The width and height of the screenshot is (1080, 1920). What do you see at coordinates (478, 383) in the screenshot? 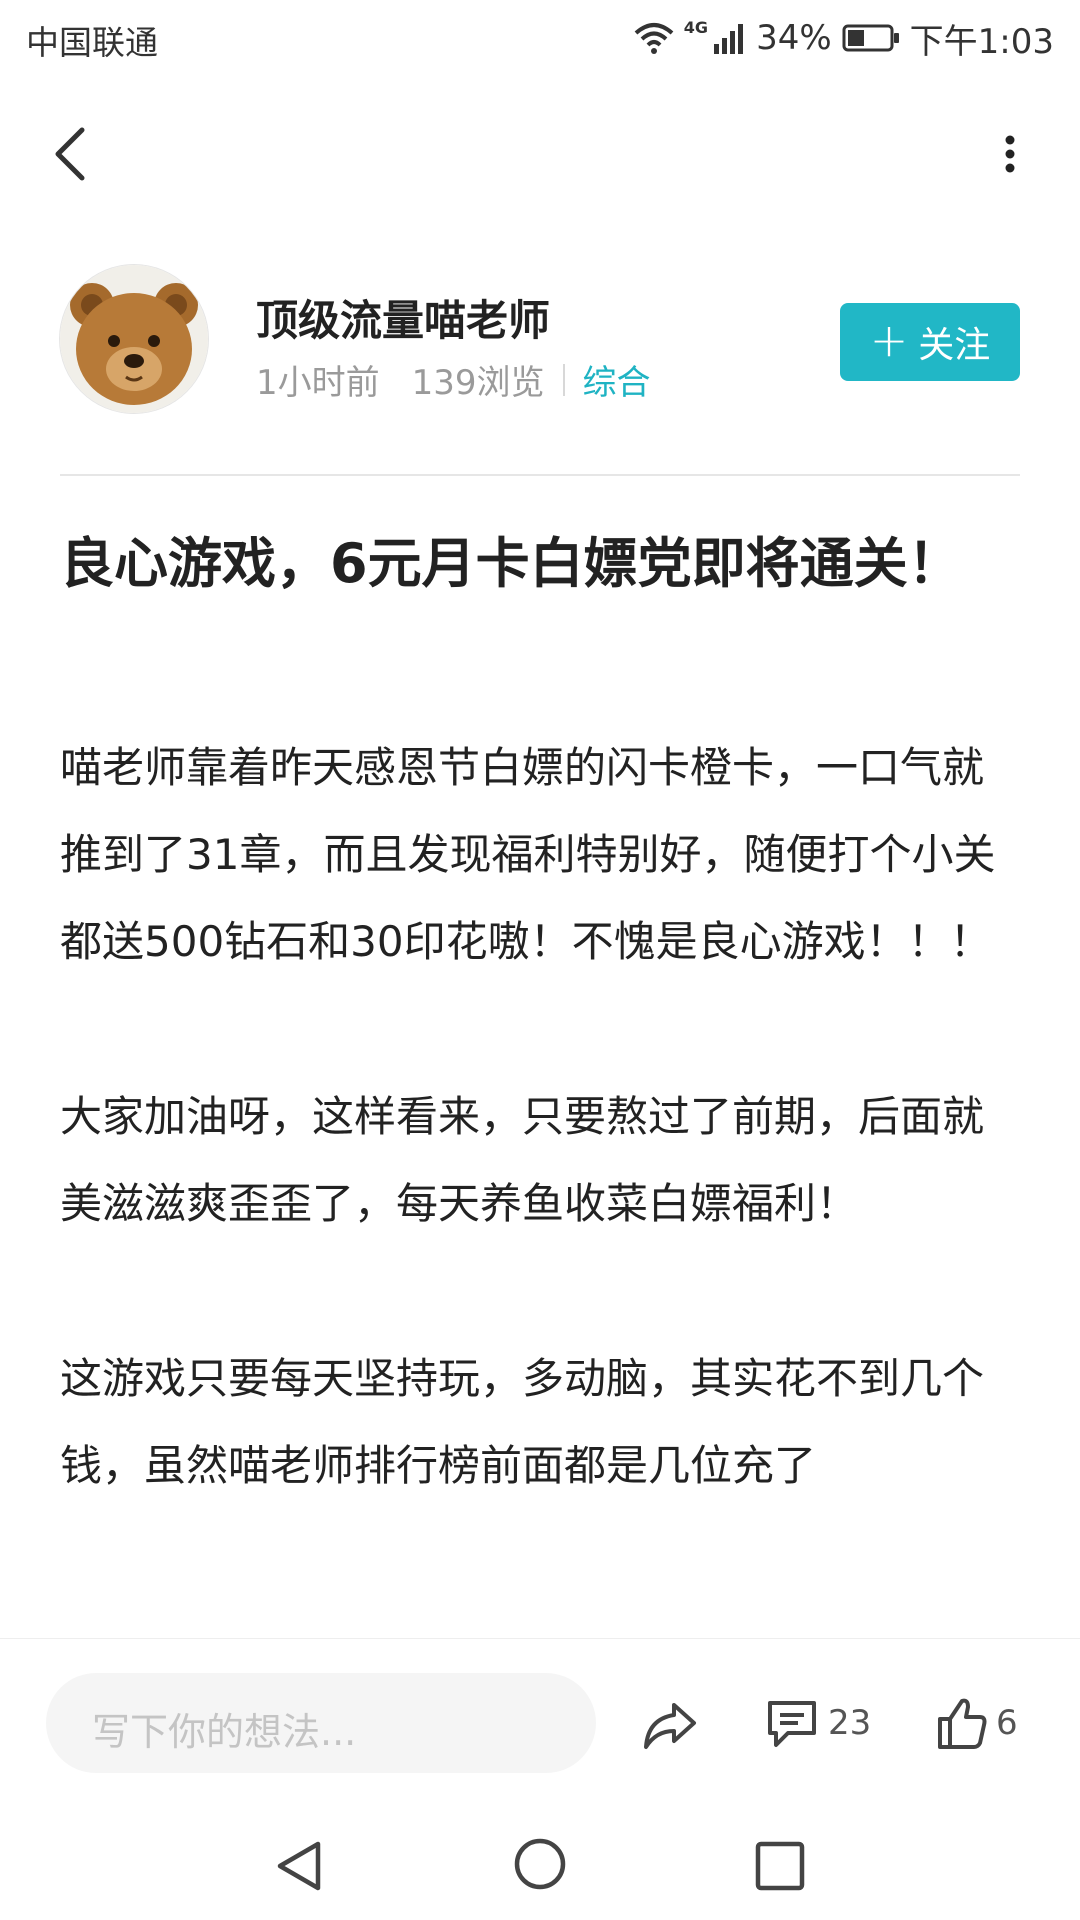
I see `view-count: 139浏览` at bounding box center [478, 383].